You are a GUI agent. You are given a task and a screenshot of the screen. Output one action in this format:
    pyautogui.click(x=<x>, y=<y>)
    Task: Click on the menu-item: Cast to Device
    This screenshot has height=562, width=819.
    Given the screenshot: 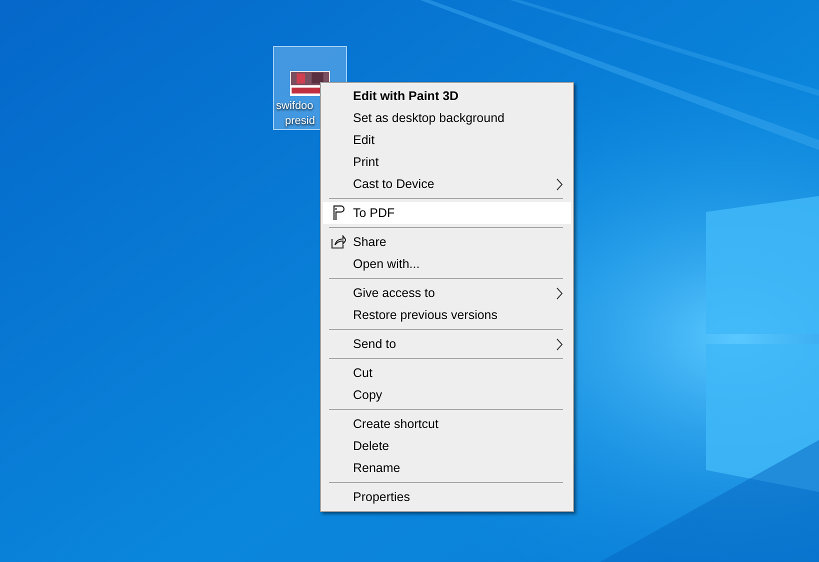 What is the action you would take?
    pyautogui.click(x=447, y=184)
    